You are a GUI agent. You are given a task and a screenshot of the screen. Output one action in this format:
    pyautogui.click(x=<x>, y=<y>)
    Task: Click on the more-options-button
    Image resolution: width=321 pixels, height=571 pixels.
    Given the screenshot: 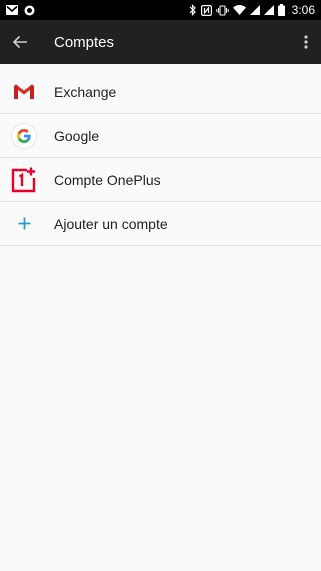 What is the action you would take?
    pyautogui.click(x=306, y=42)
    